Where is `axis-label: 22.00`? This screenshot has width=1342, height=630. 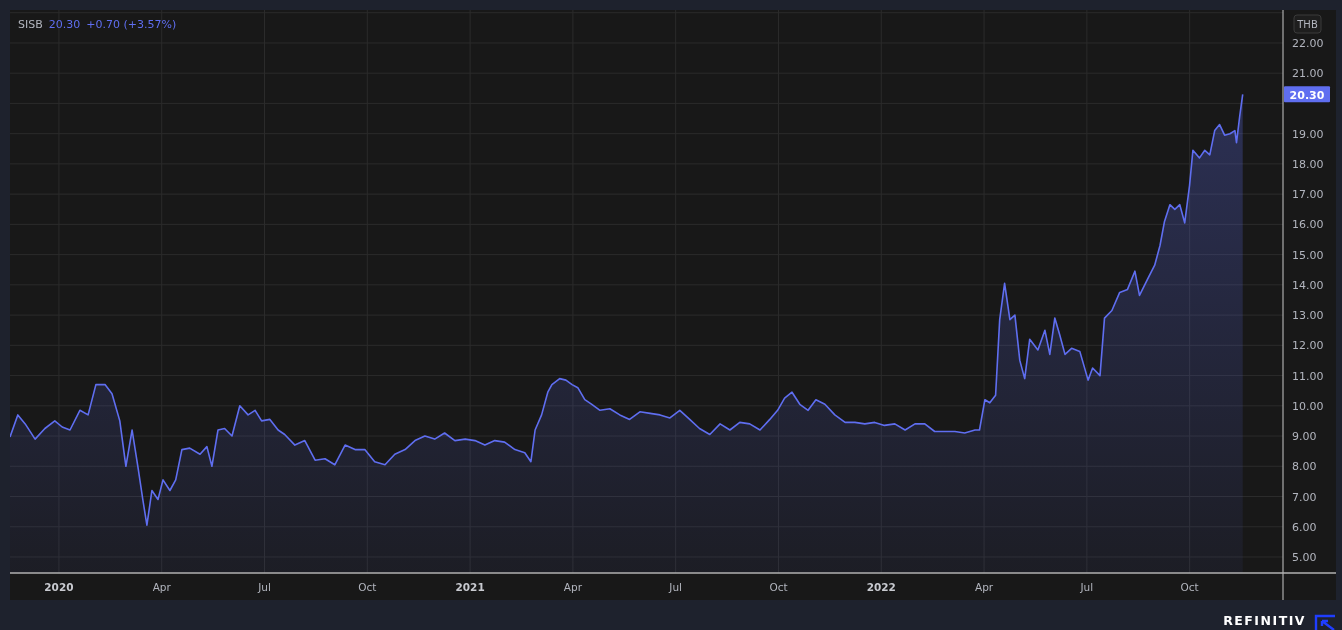
axis-label: 22.00 is located at coordinates (1308, 43).